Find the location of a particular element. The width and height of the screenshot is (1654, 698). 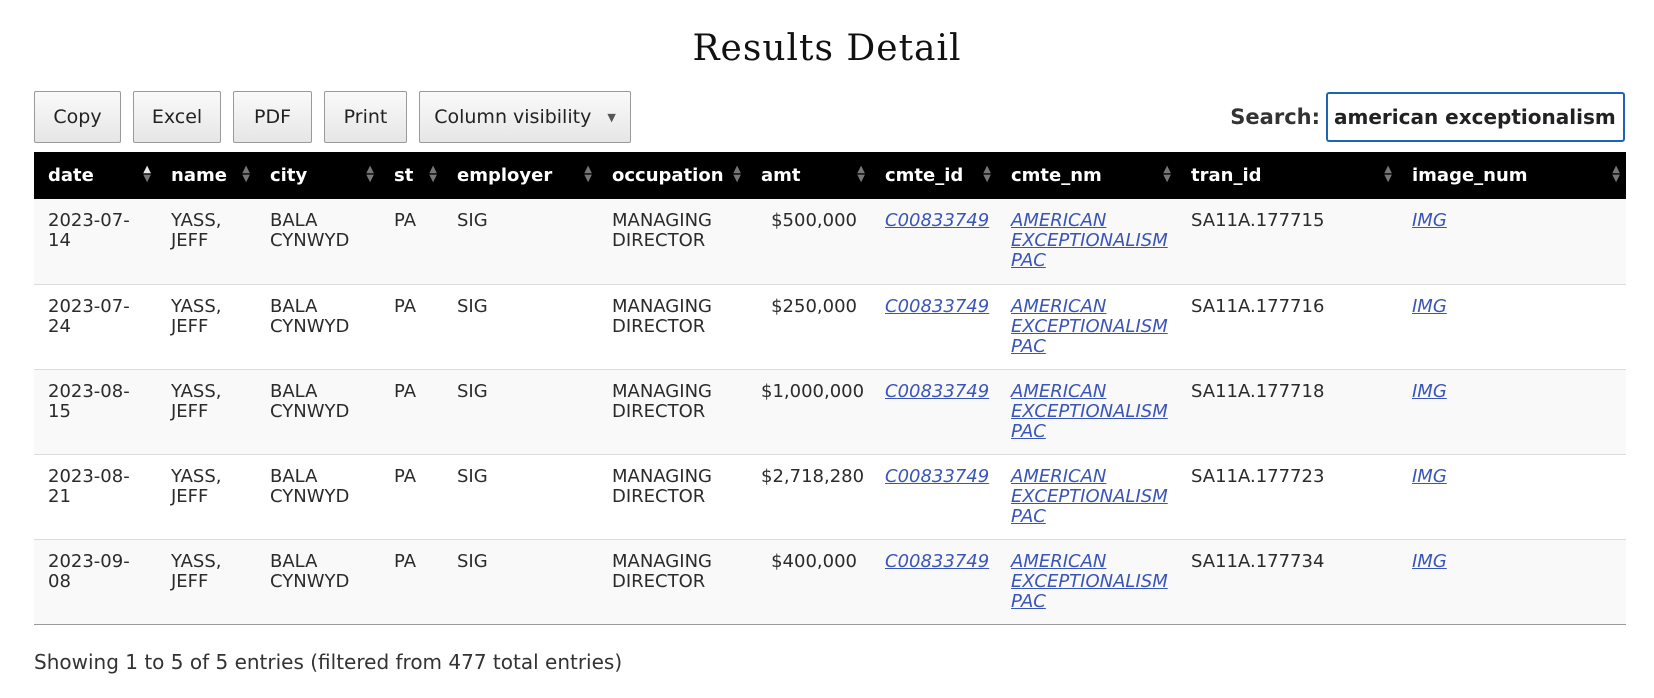

pdf-button: PDF is located at coordinates (272, 117).